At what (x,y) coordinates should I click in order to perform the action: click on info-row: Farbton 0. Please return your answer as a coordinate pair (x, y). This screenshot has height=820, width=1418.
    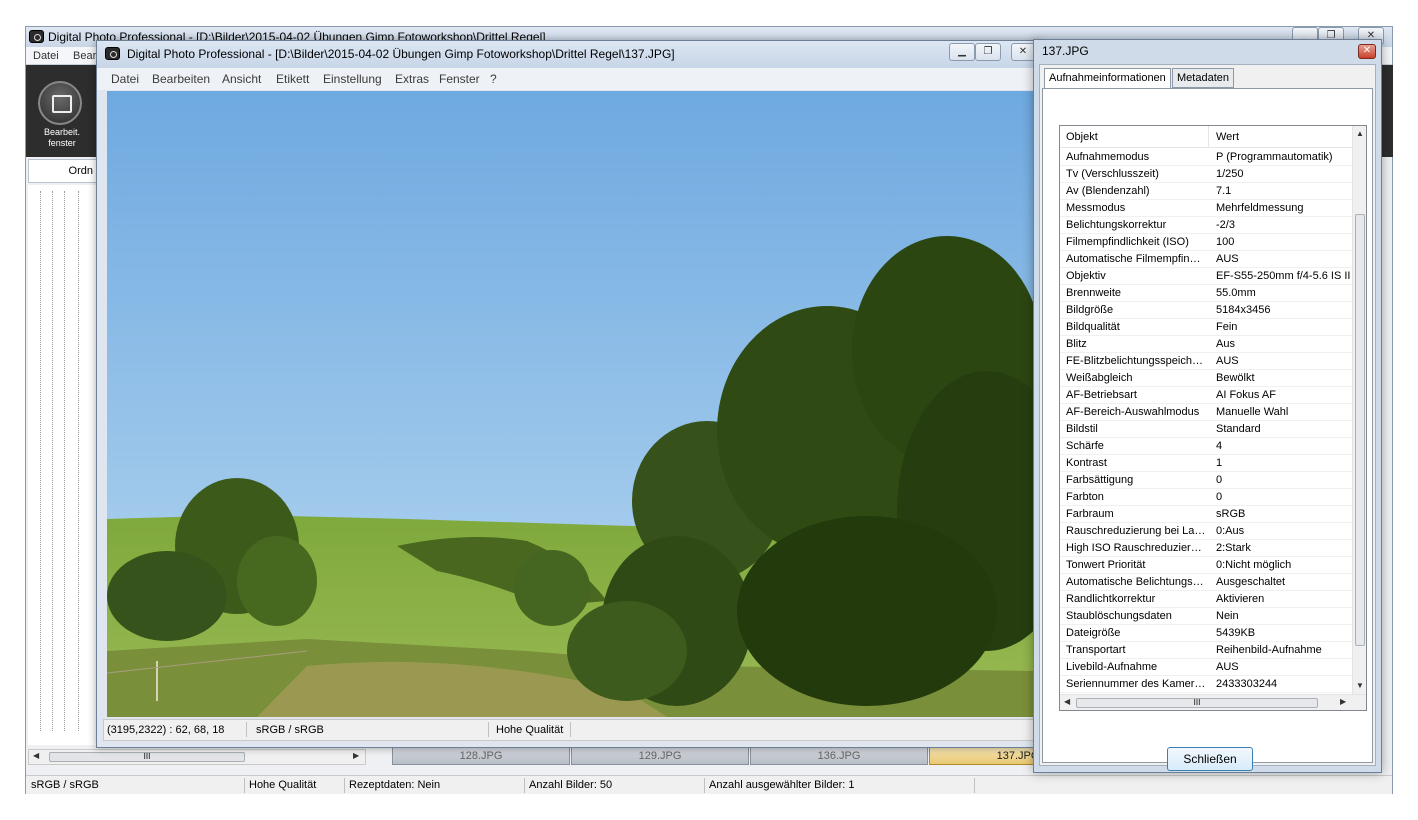
    Looking at the image, I should click on (1206, 497).